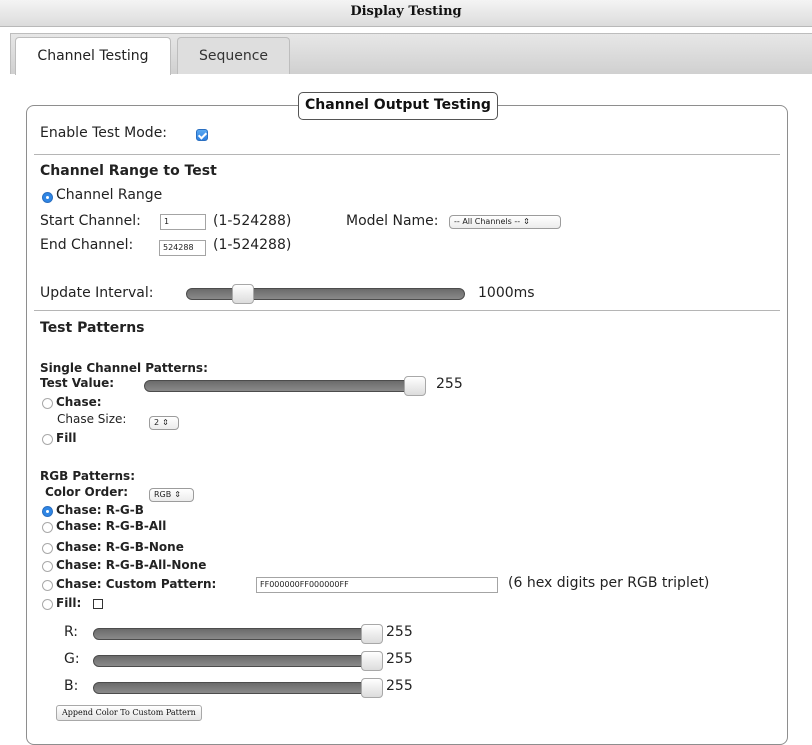 This screenshot has height=745, width=812. What do you see at coordinates (157, 422) in the screenshot?
I see `chase-size-value: 2` at bounding box center [157, 422].